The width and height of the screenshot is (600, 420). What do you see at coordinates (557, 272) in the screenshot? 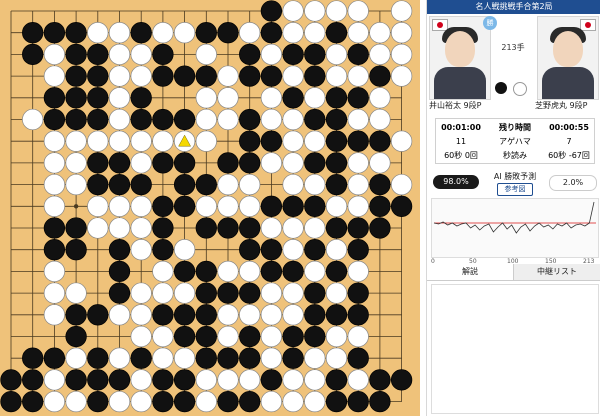
I see `tab-relay-list: 中継リスト` at bounding box center [557, 272].